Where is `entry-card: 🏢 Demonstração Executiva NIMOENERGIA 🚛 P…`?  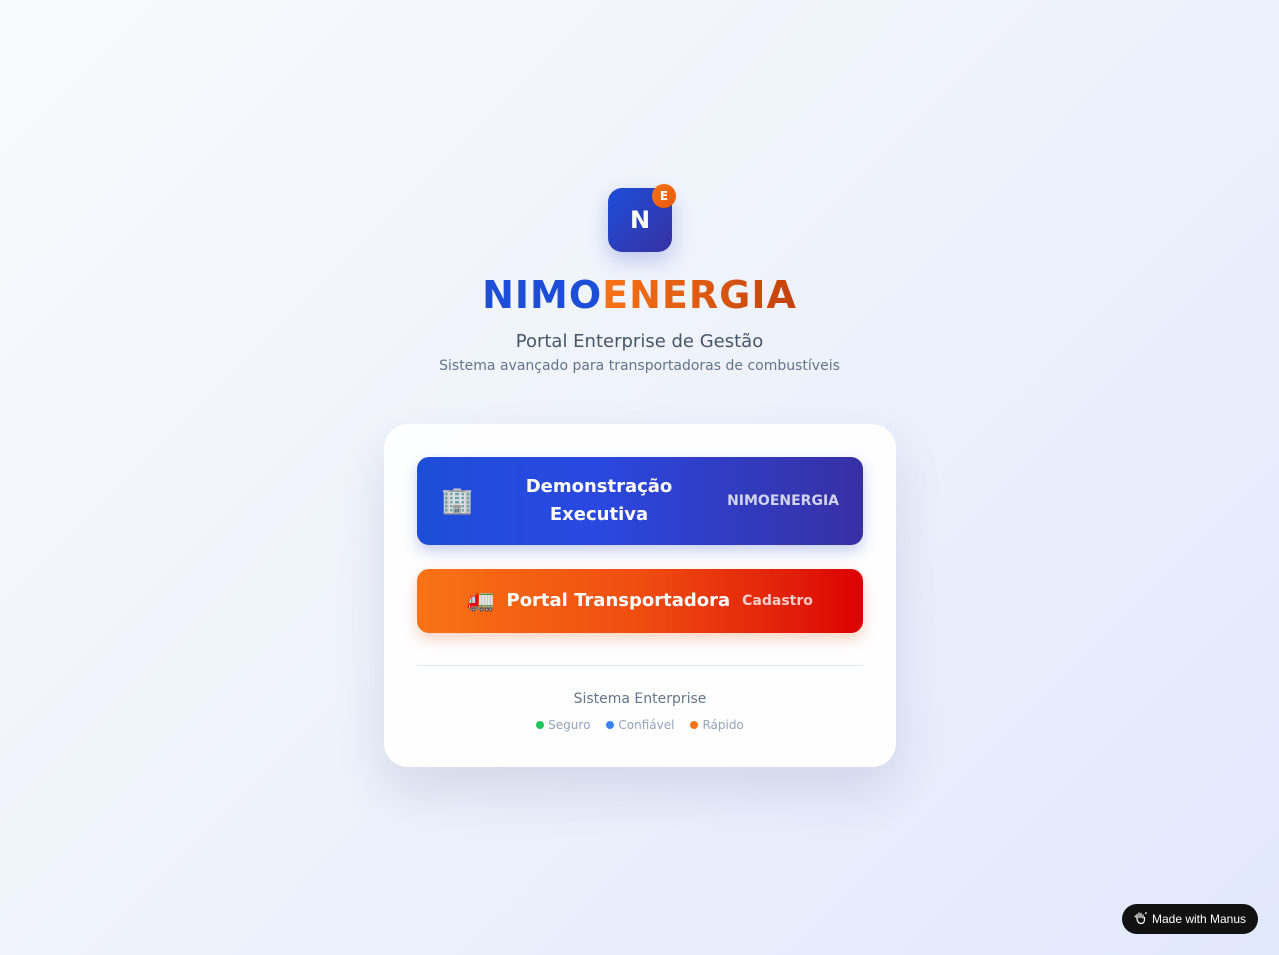 entry-card: 🏢 Demonstração Executiva NIMOENERGIA 🚛 P… is located at coordinates (640, 595).